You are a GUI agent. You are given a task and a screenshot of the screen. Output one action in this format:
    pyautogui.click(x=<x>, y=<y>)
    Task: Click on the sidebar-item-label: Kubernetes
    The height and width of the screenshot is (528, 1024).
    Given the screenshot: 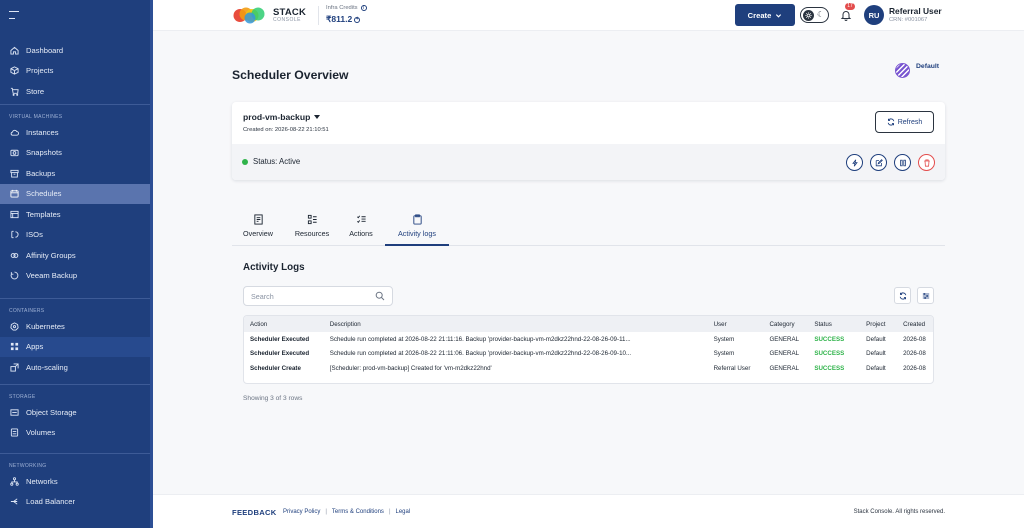 What is the action you would take?
    pyautogui.click(x=45, y=326)
    